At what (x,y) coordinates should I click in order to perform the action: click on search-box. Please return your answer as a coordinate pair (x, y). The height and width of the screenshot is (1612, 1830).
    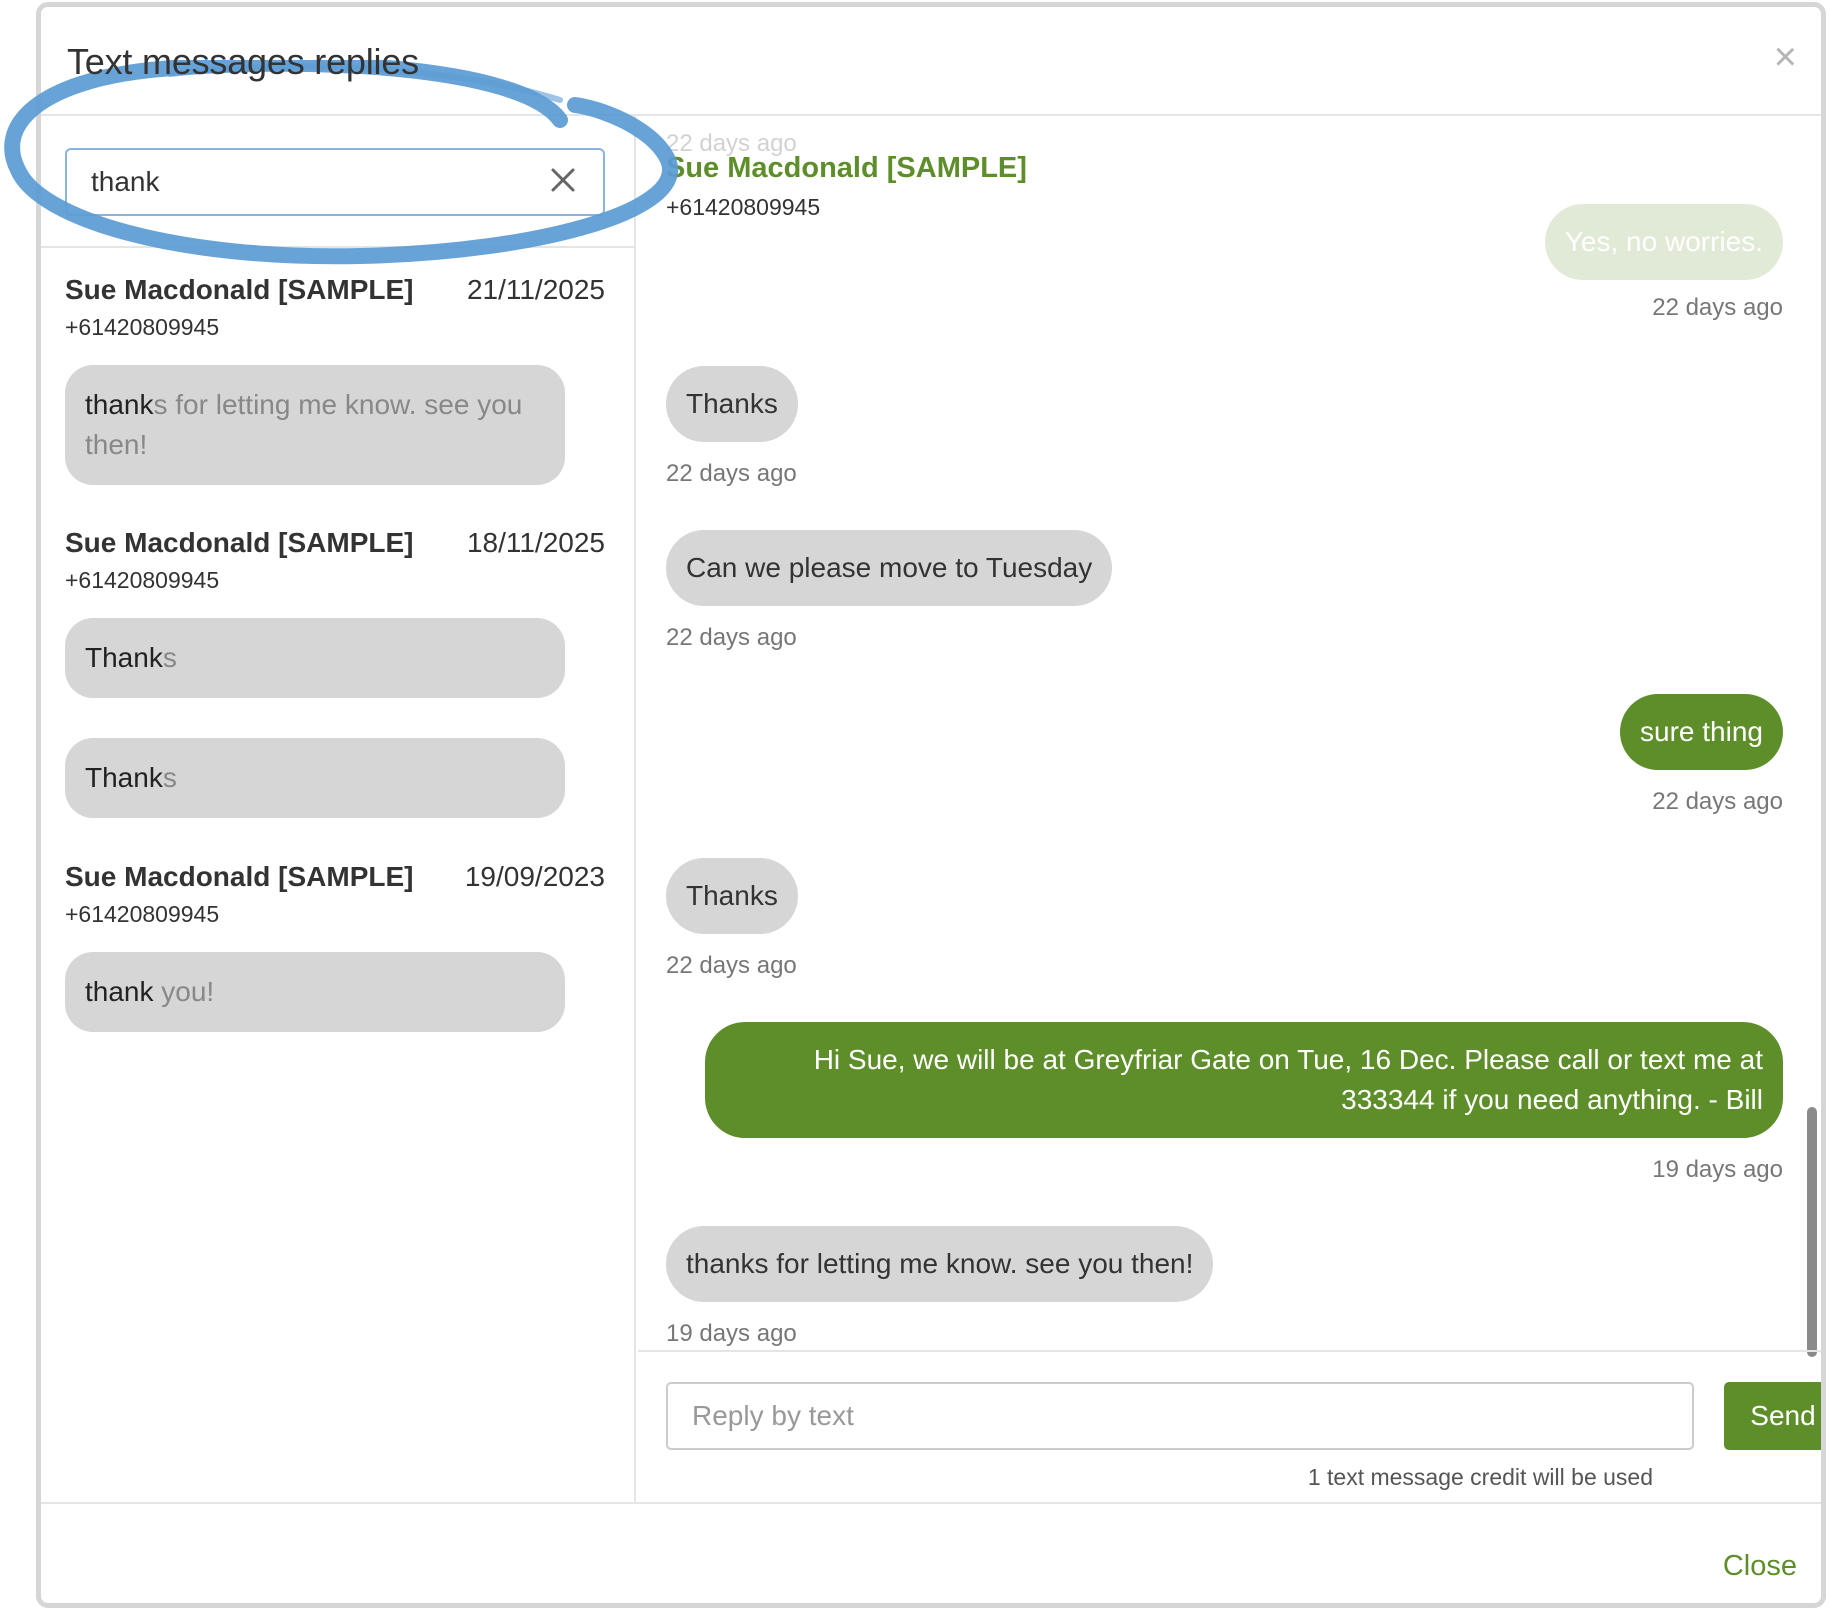
    Looking at the image, I should click on (335, 182).